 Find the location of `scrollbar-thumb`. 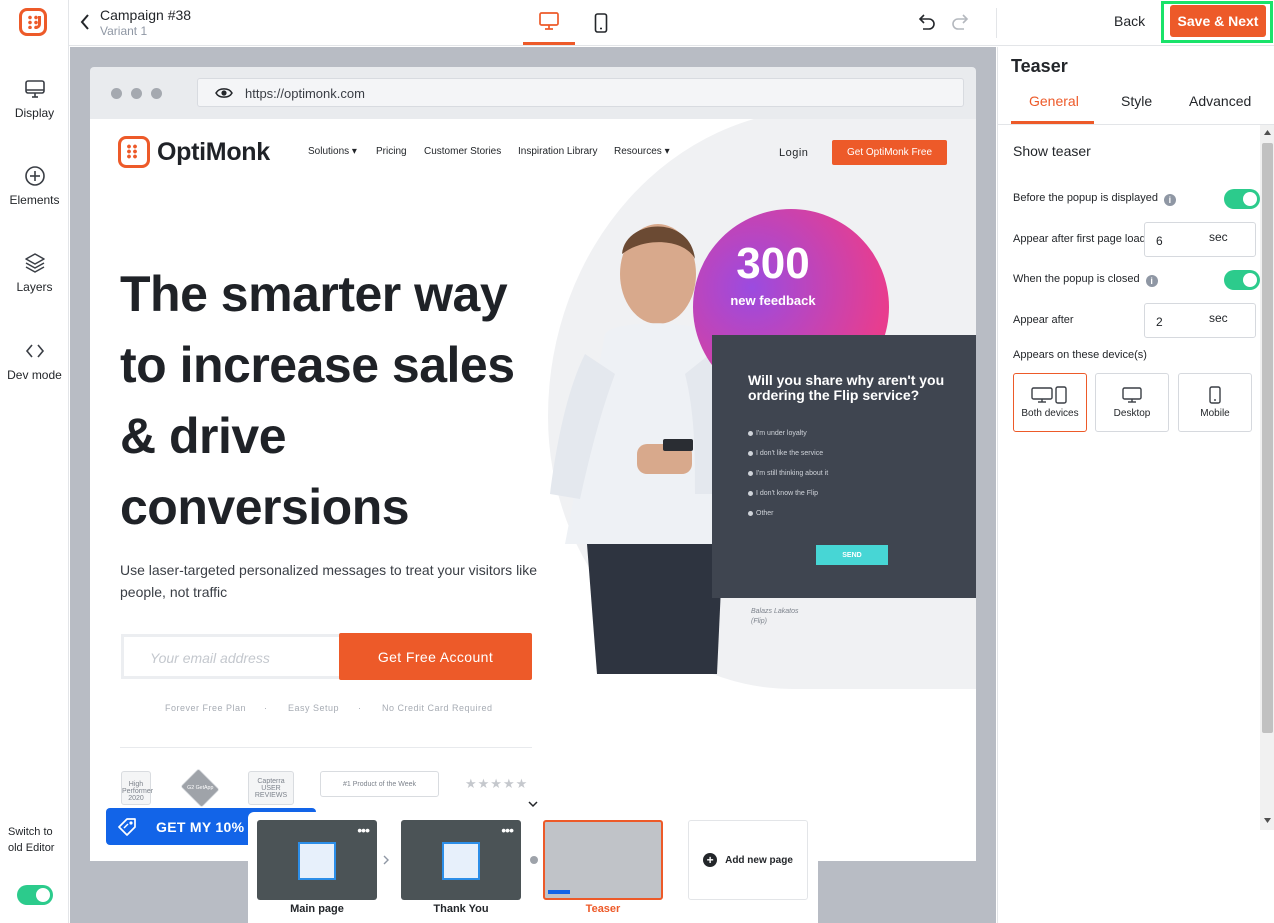

scrollbar-thumb is located at coordinates (1267, 438).